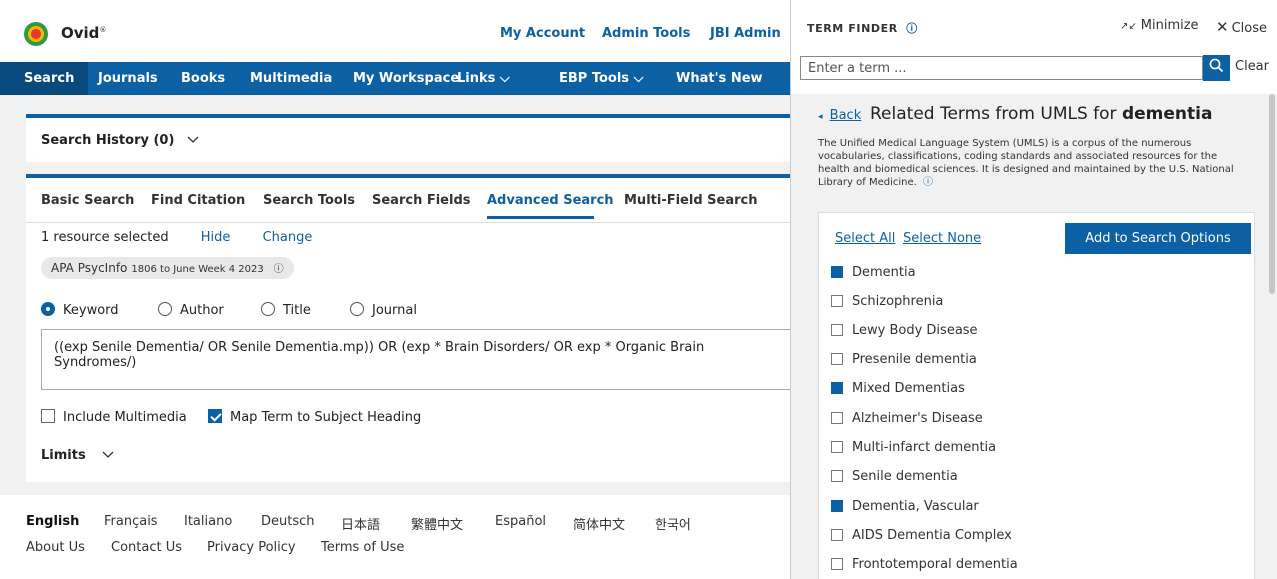 This screenshot has width=1277, height=579. I want to click on radio-journal-label: Journal, so click(394, 310).